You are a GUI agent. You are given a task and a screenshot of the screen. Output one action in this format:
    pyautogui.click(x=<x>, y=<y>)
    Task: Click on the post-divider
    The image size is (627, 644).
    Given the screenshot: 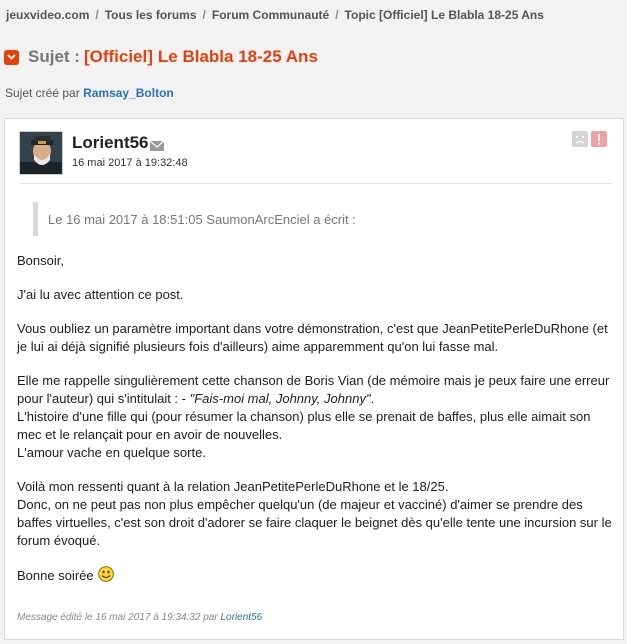 What is the action you would take?
    pyautogui.click(x=316, y=183)
    